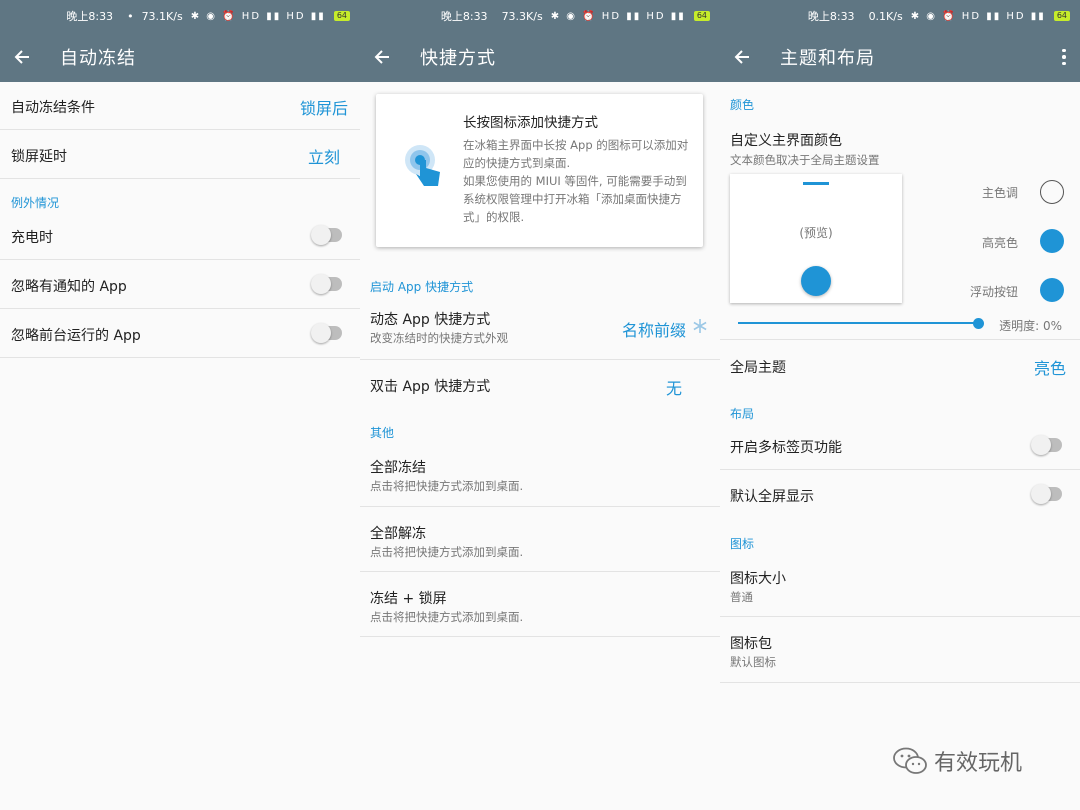 The height and width of the screenshot is (810, 1080). What do you see at coordinates (447, 552) in the screenshot?
I see `unfreeze-all-sub: 点击将把快捷方式添加到桌面.` at bounding box center [447, 552].